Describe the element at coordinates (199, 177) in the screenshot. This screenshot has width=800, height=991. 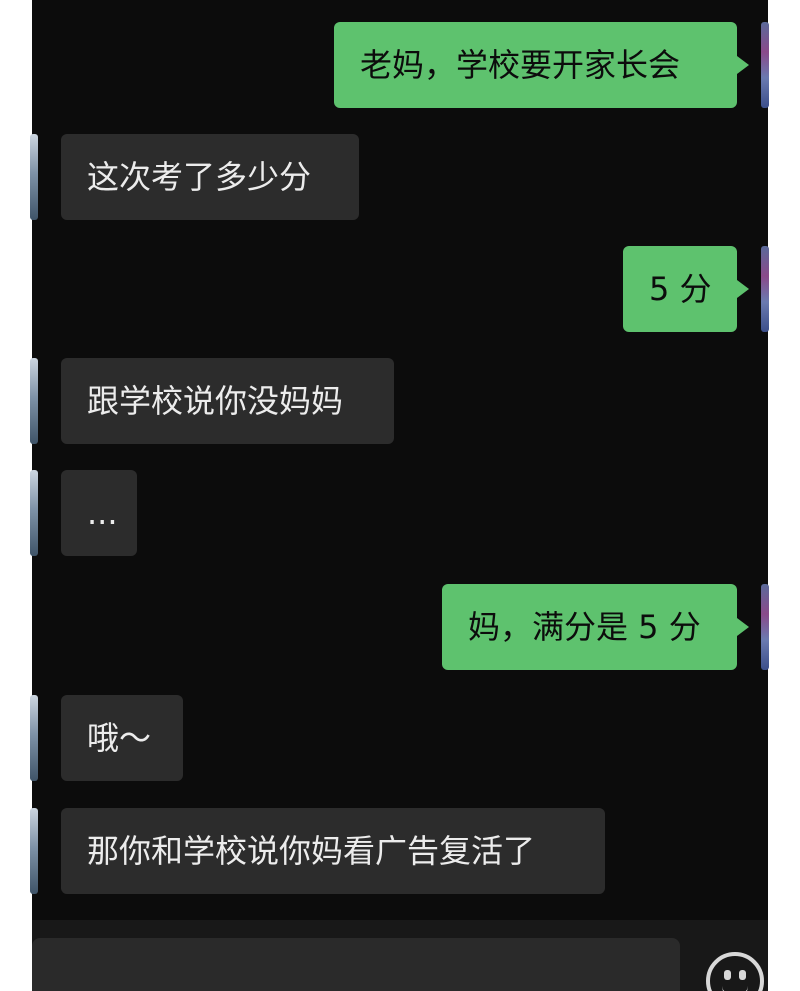
I see `message-text: 这次考了多少分` at that location.